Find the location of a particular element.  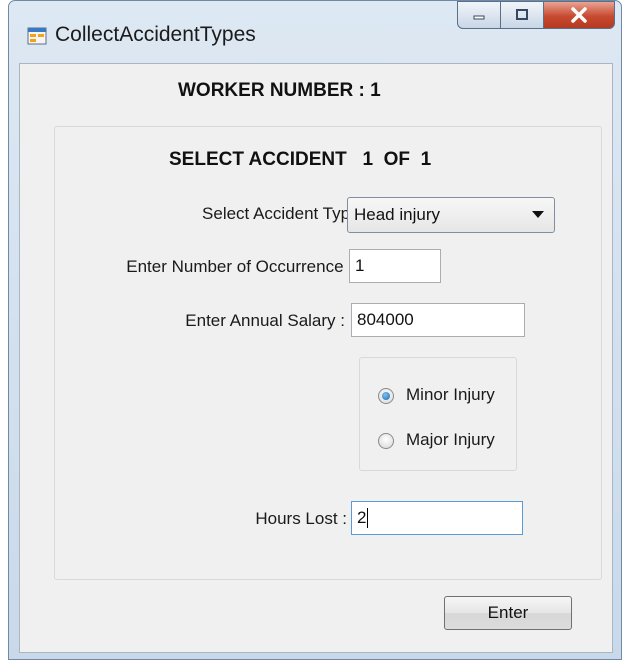

occurrence-field: 1 is located at coordinates (395, 266).